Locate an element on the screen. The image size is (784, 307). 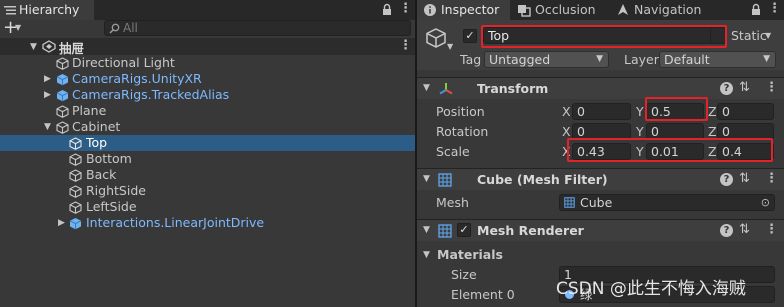
tab-occlusion: Occlusion is located at coordinates (560, 10).